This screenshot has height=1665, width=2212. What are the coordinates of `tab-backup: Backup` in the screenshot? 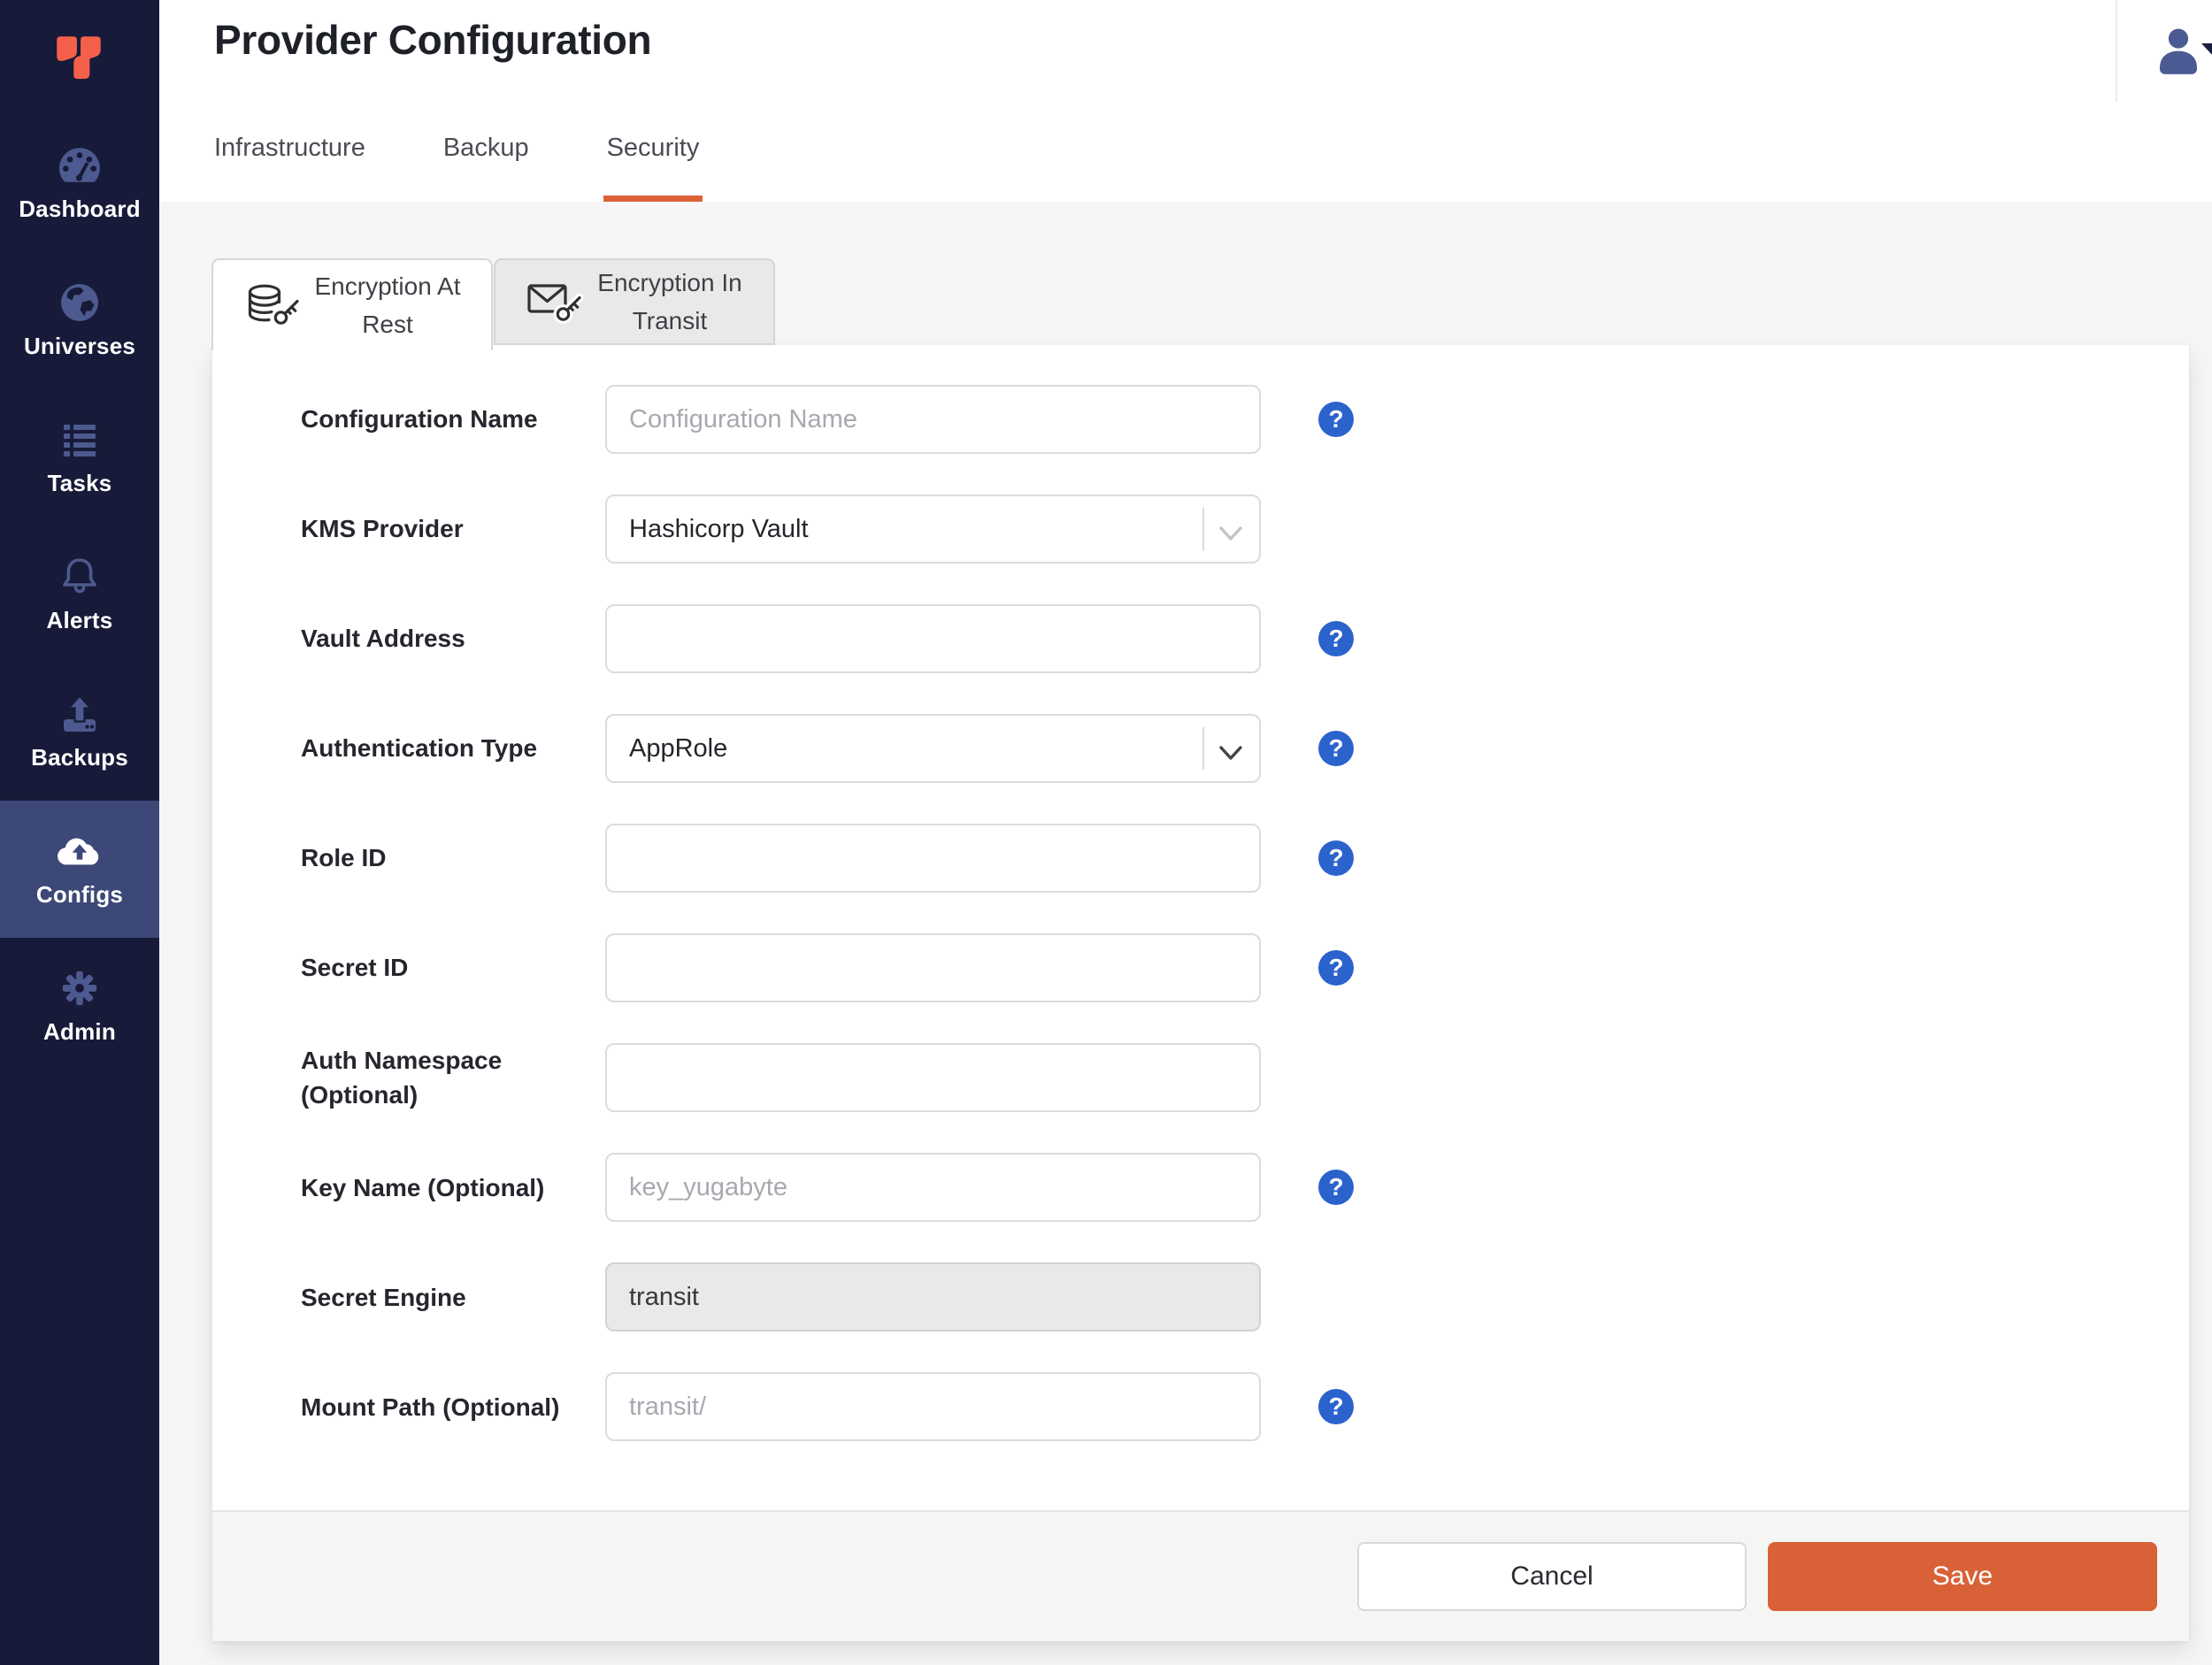 It's located at (486, 168).